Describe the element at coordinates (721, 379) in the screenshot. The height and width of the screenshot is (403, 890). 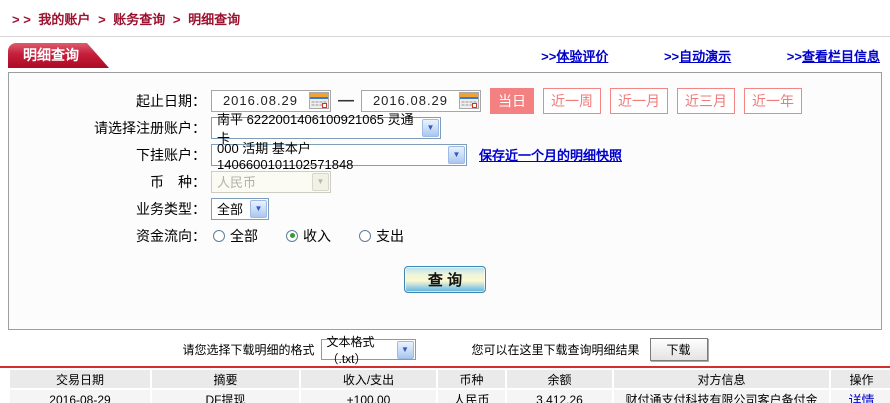
I see `header-counterparty: 对方信息` at that location.